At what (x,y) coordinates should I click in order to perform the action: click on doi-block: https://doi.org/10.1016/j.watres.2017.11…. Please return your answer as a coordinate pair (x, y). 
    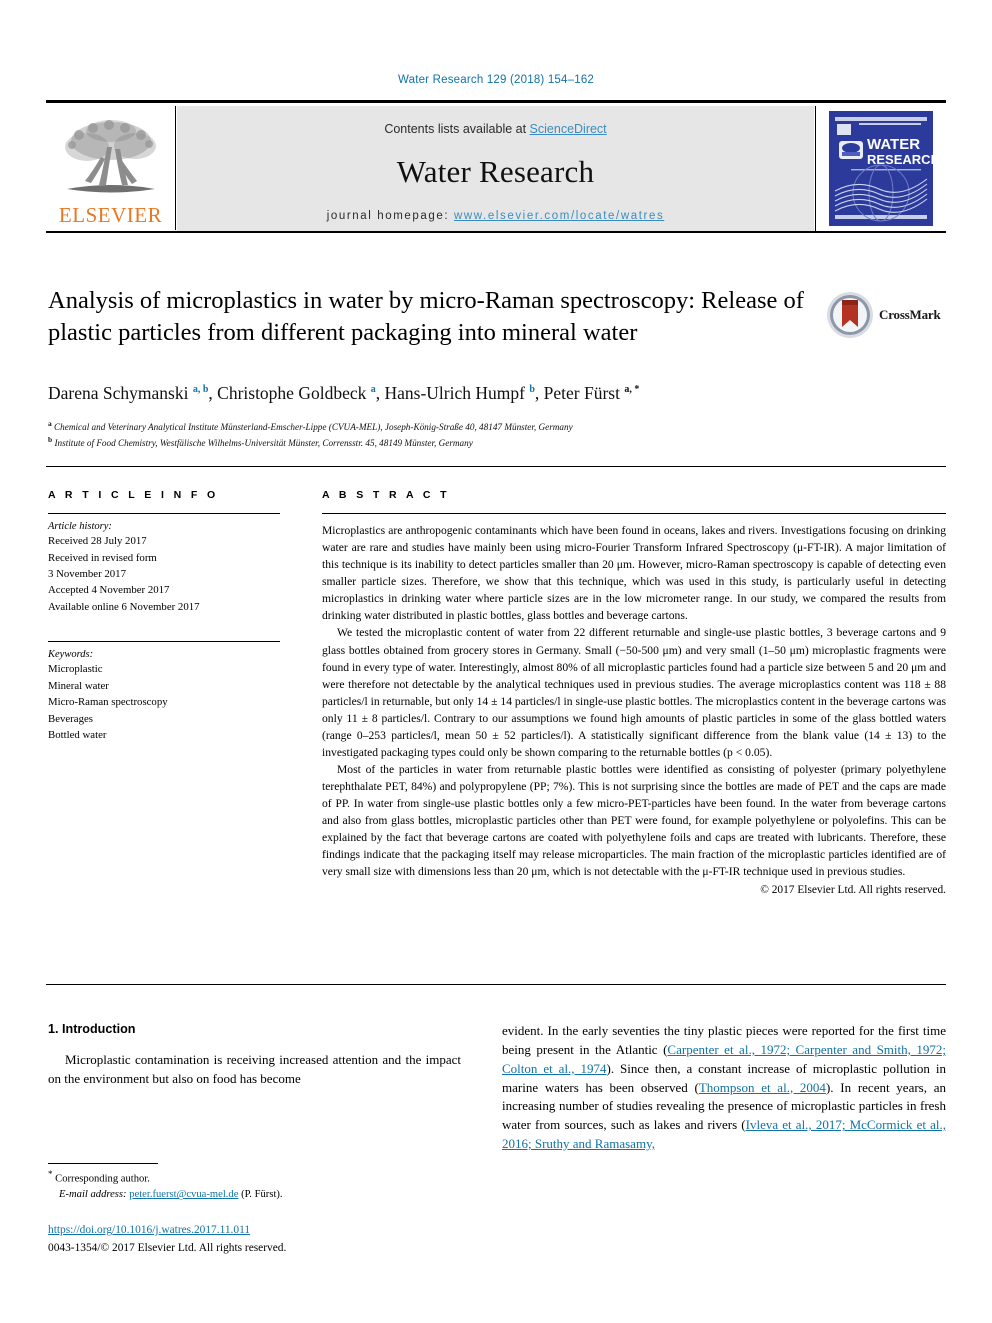
    Looking at the image, I should click on (268, 1239).